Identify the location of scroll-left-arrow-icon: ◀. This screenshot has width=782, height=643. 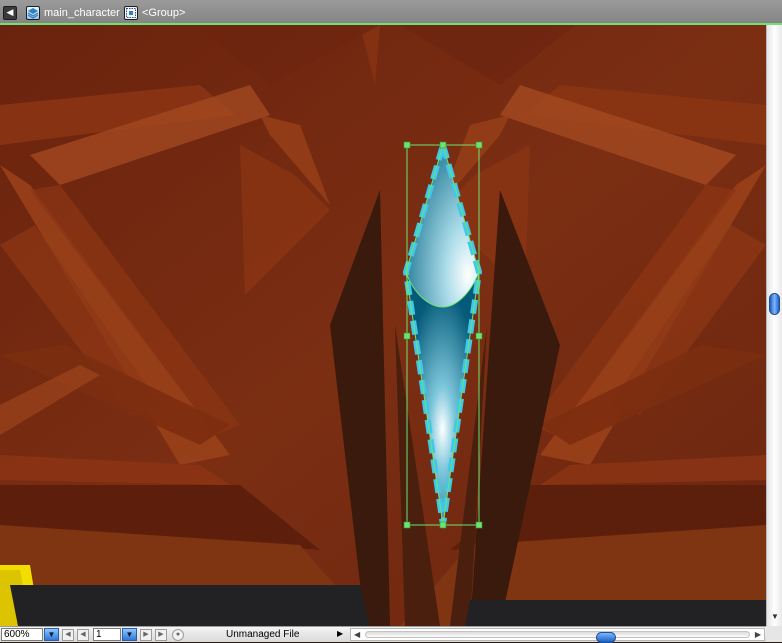
(357, 634).